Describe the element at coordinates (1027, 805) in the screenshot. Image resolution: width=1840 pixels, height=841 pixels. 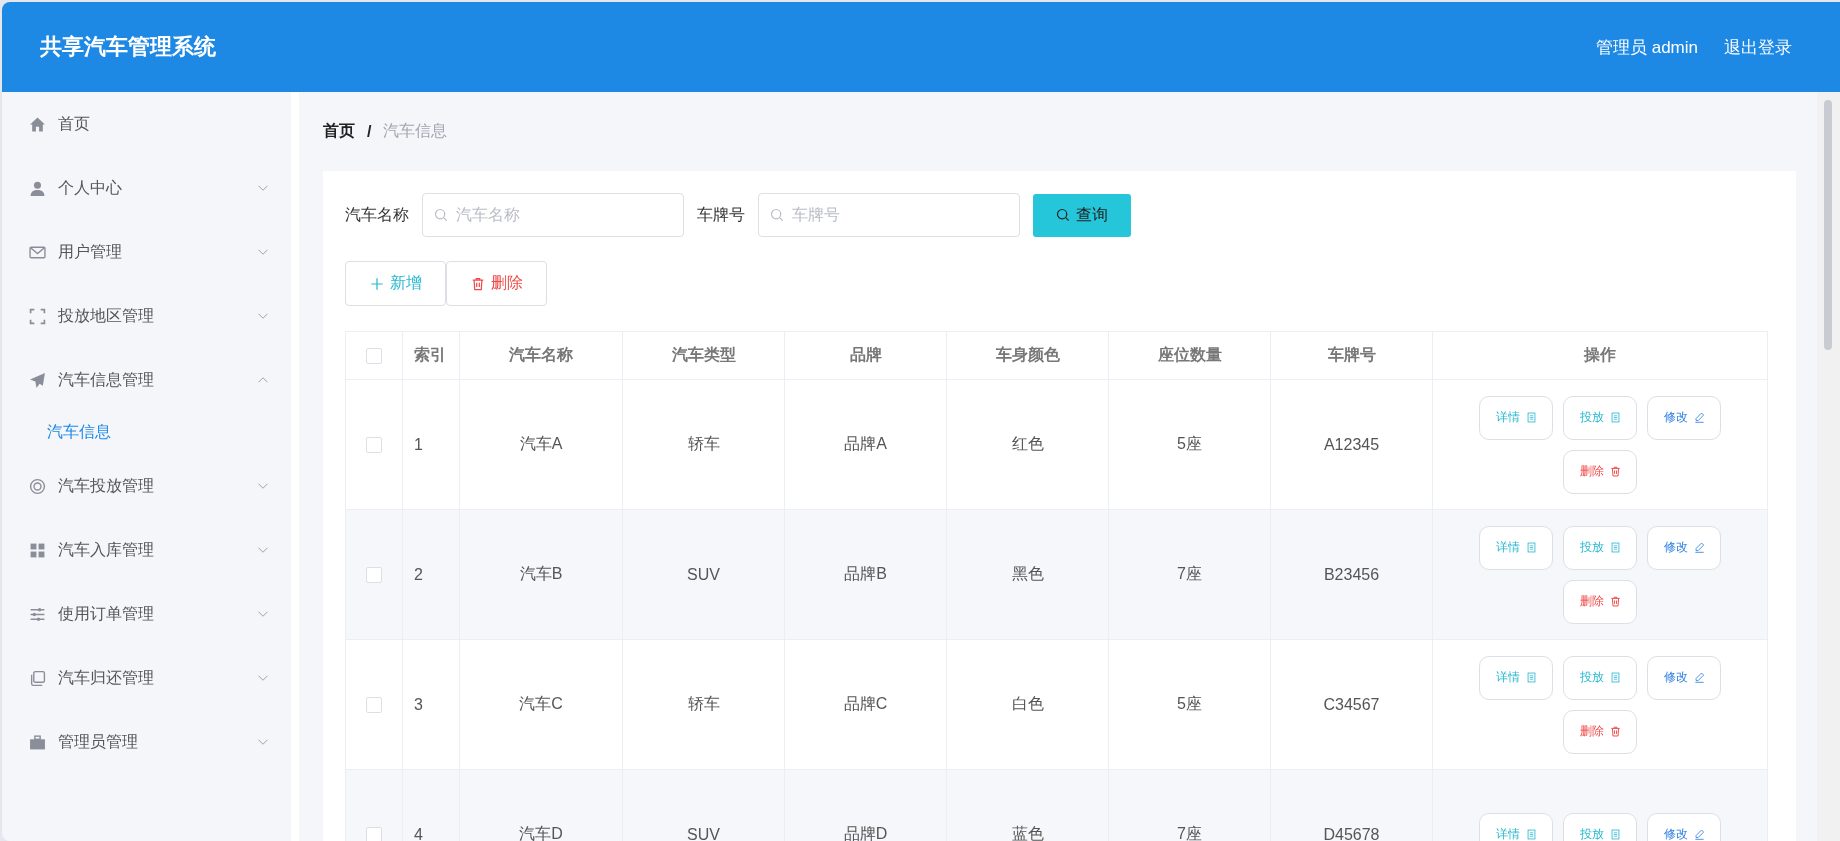
I see `table-cell: 蓝色` at that location.